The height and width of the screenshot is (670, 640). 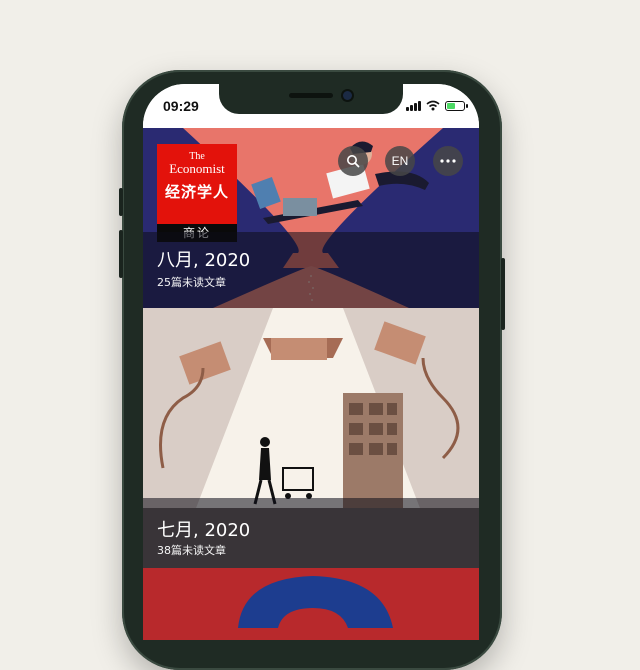 I want to click on issue-unread-count: 38篇未读文章, so click(x=191, y=550).